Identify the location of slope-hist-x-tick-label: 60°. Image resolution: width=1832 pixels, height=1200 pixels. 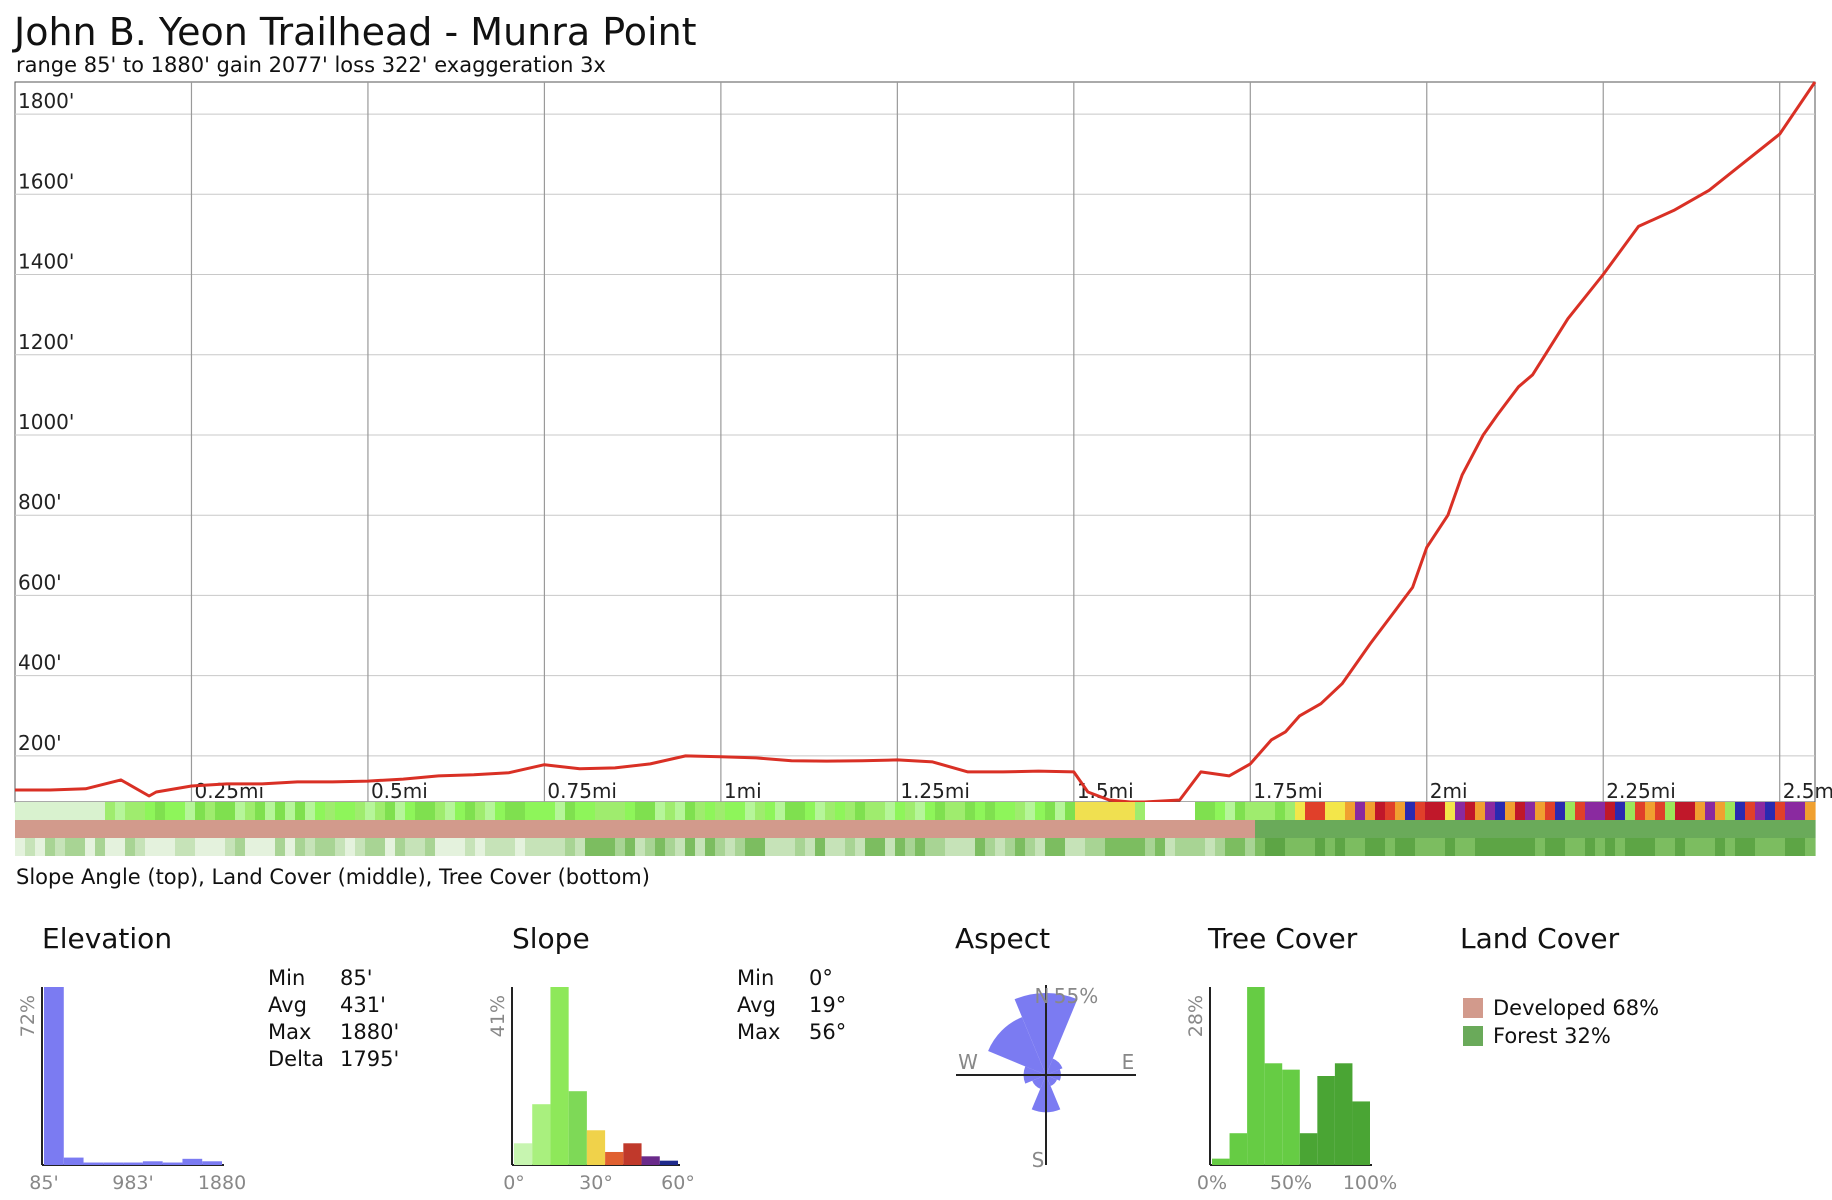
(678, 1183).